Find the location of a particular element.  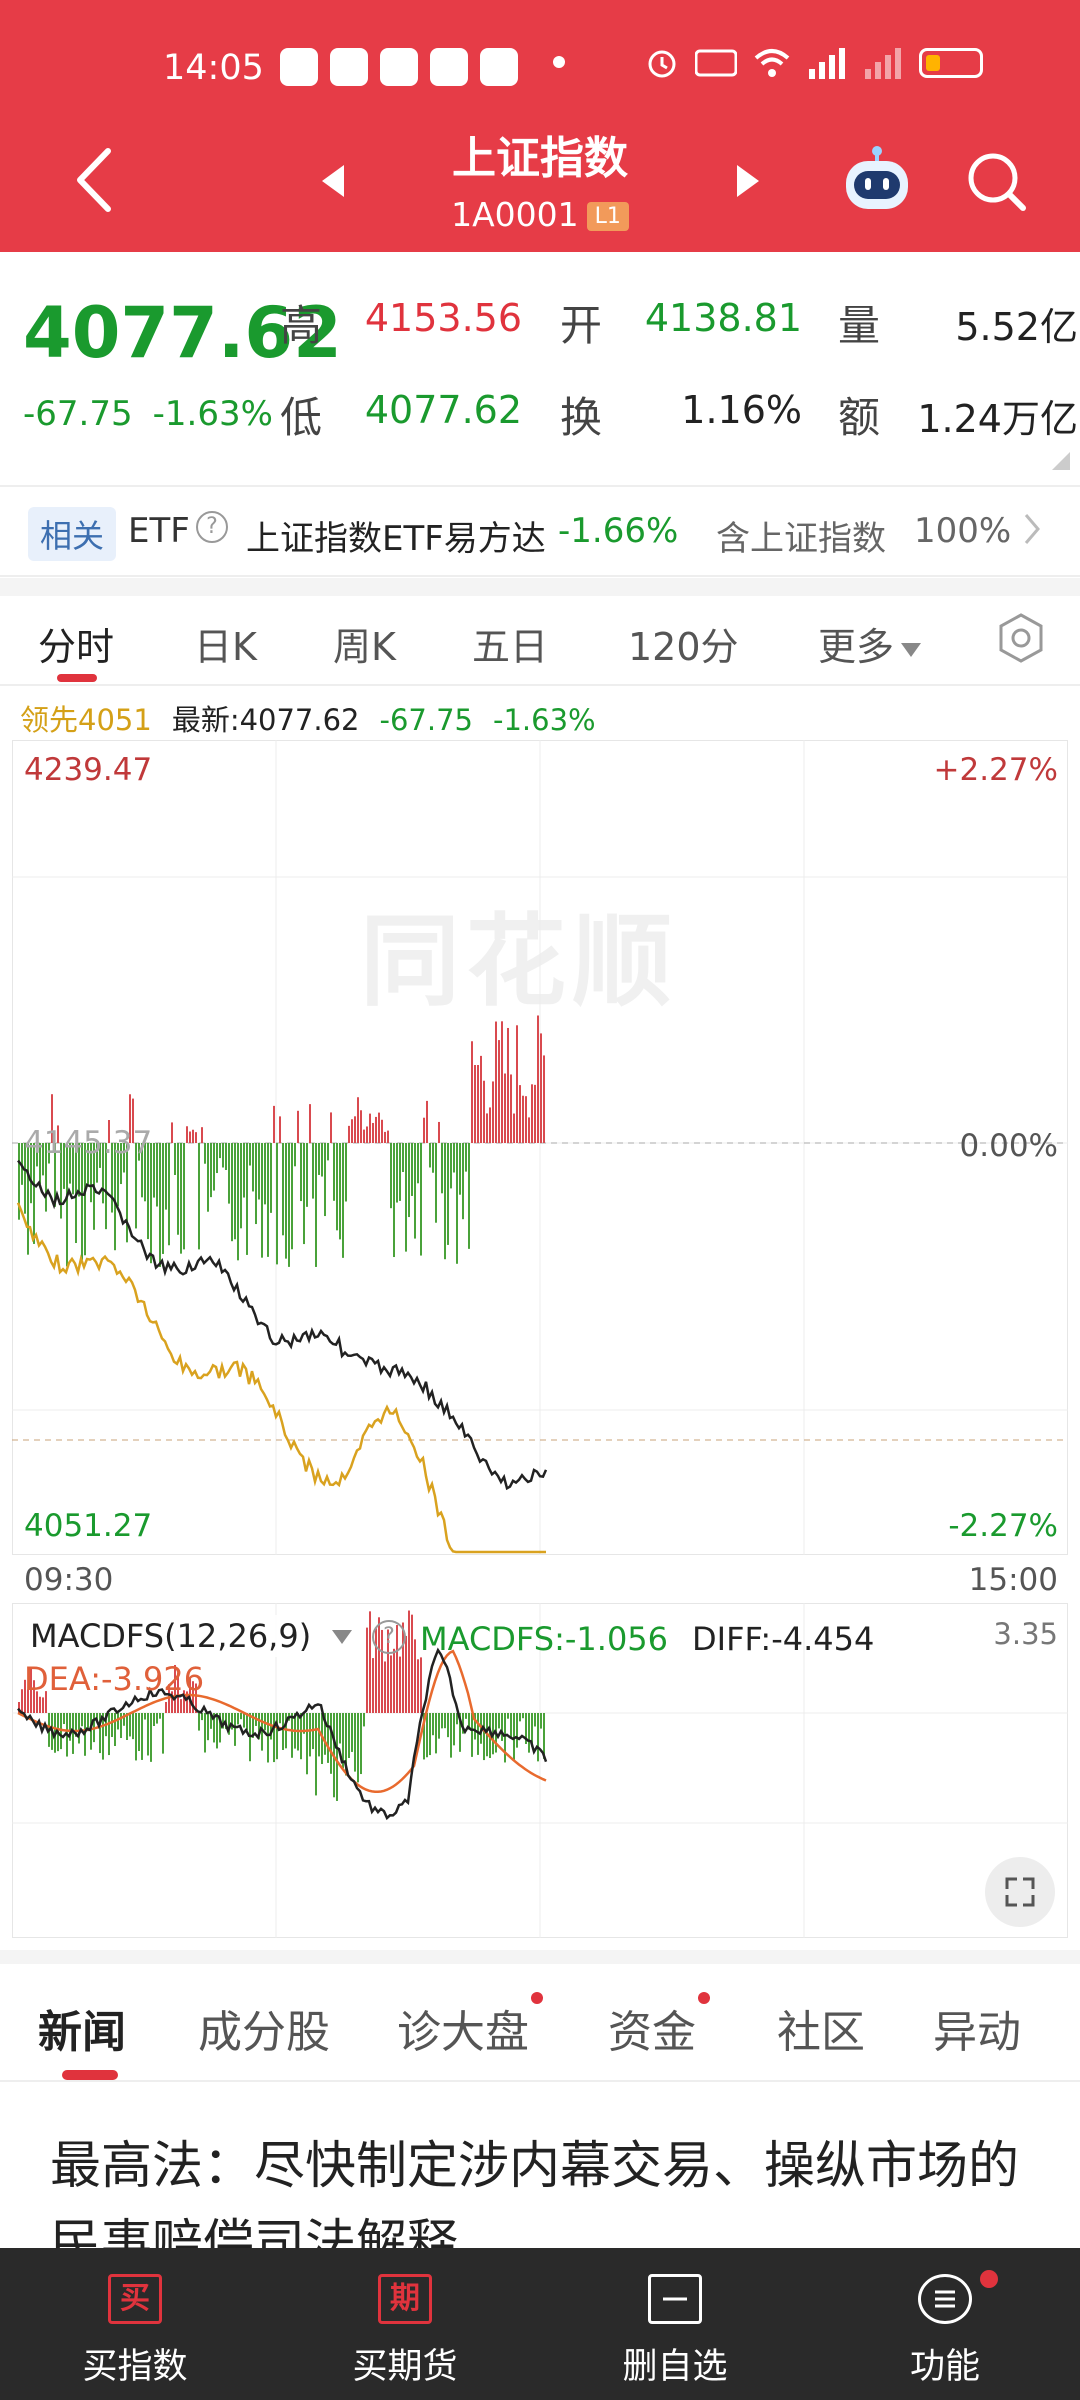

section-divider is located at coordinates (540, 587).